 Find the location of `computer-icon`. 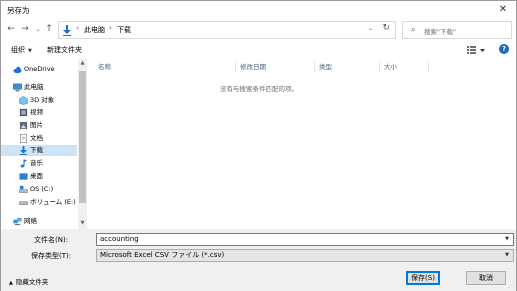

computer-icon is located at coordinates (17, 87).